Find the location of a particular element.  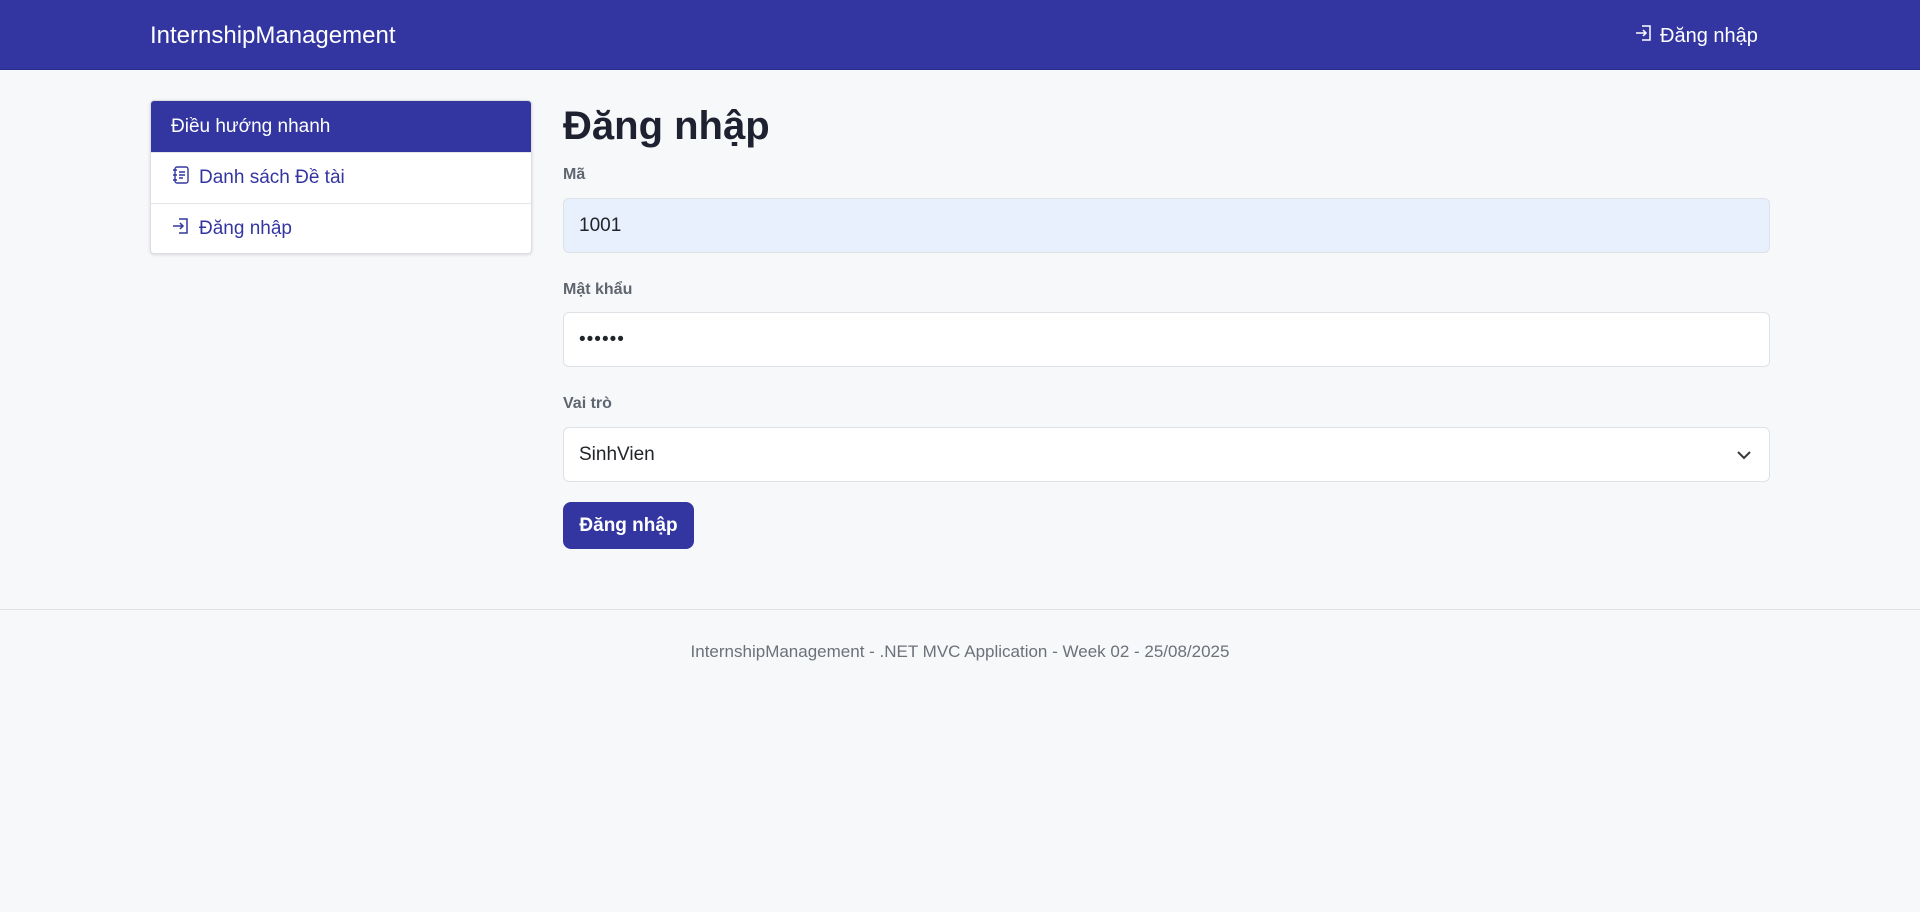

ma-field is located at coordinates (1166, 225).